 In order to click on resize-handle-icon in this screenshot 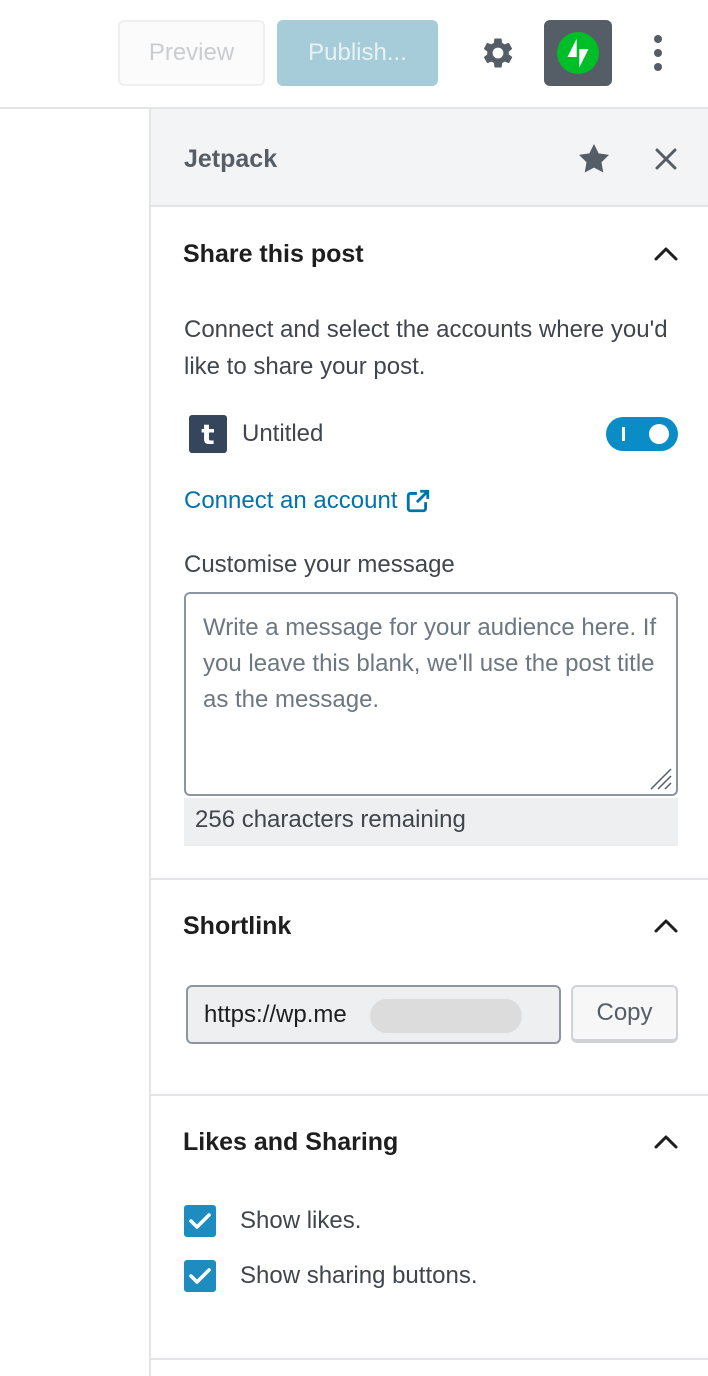, I will do `click(660, 778)`.